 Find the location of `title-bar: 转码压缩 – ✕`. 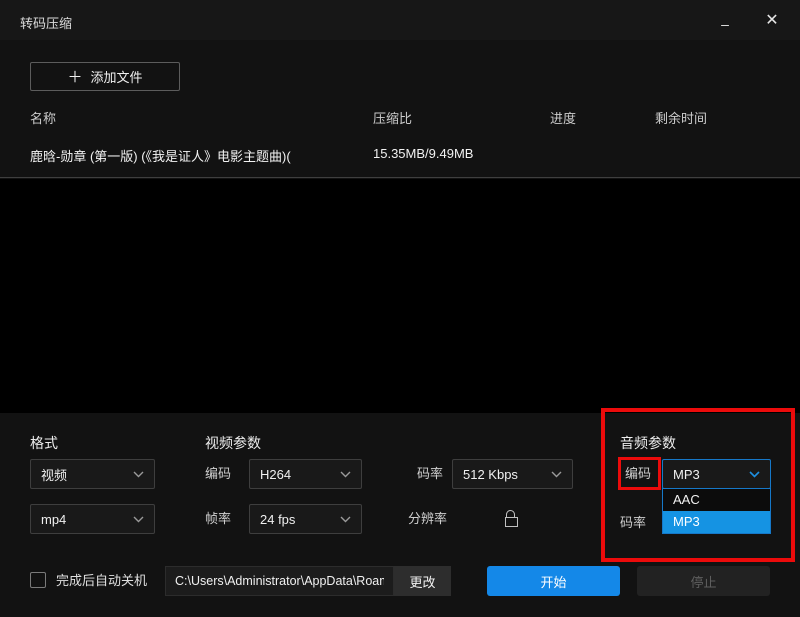

title-bar: 转码压缩 – ✕ is located at coordinates (400, 20).